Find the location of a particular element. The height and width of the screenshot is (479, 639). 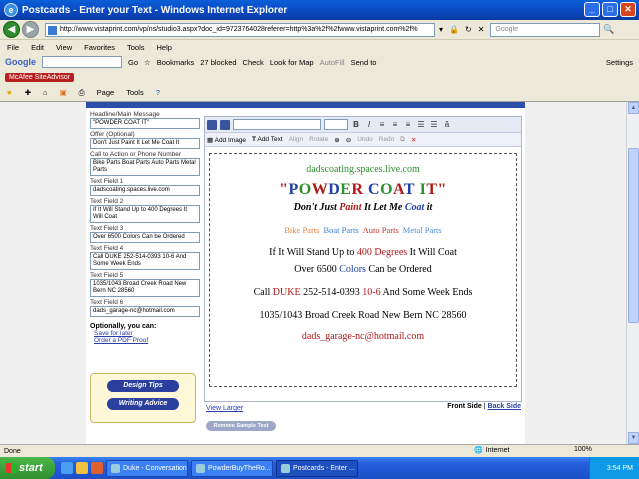

redo-button: Redo is located at coordinates (387, 139).